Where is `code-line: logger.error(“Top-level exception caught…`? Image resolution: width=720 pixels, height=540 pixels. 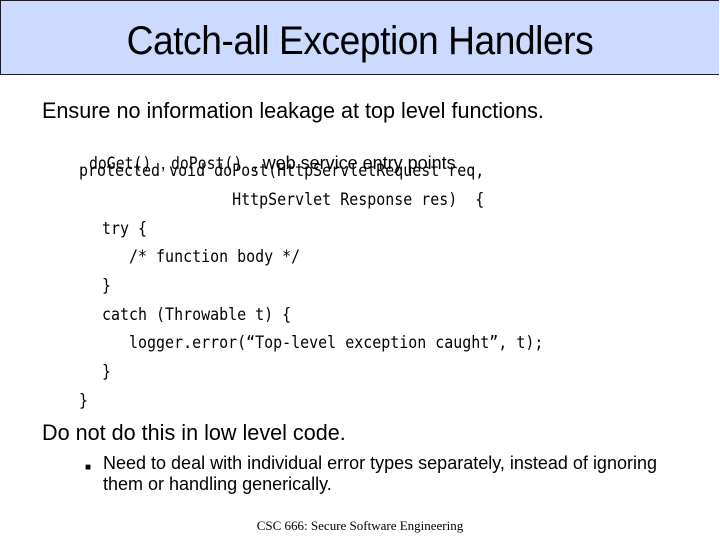
code-line: logger.error(“Top-level exception caught… is located at coordinates (314, 343).